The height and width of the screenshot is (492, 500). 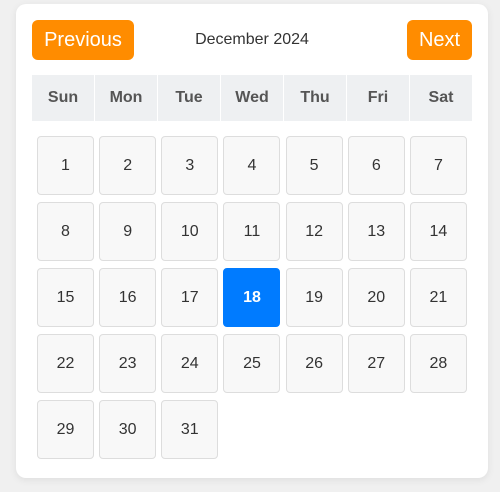 What do you see at coordinates (190, 429) in the screenshot?
I see `day-cell: 31` at bounding box center [190, 429].